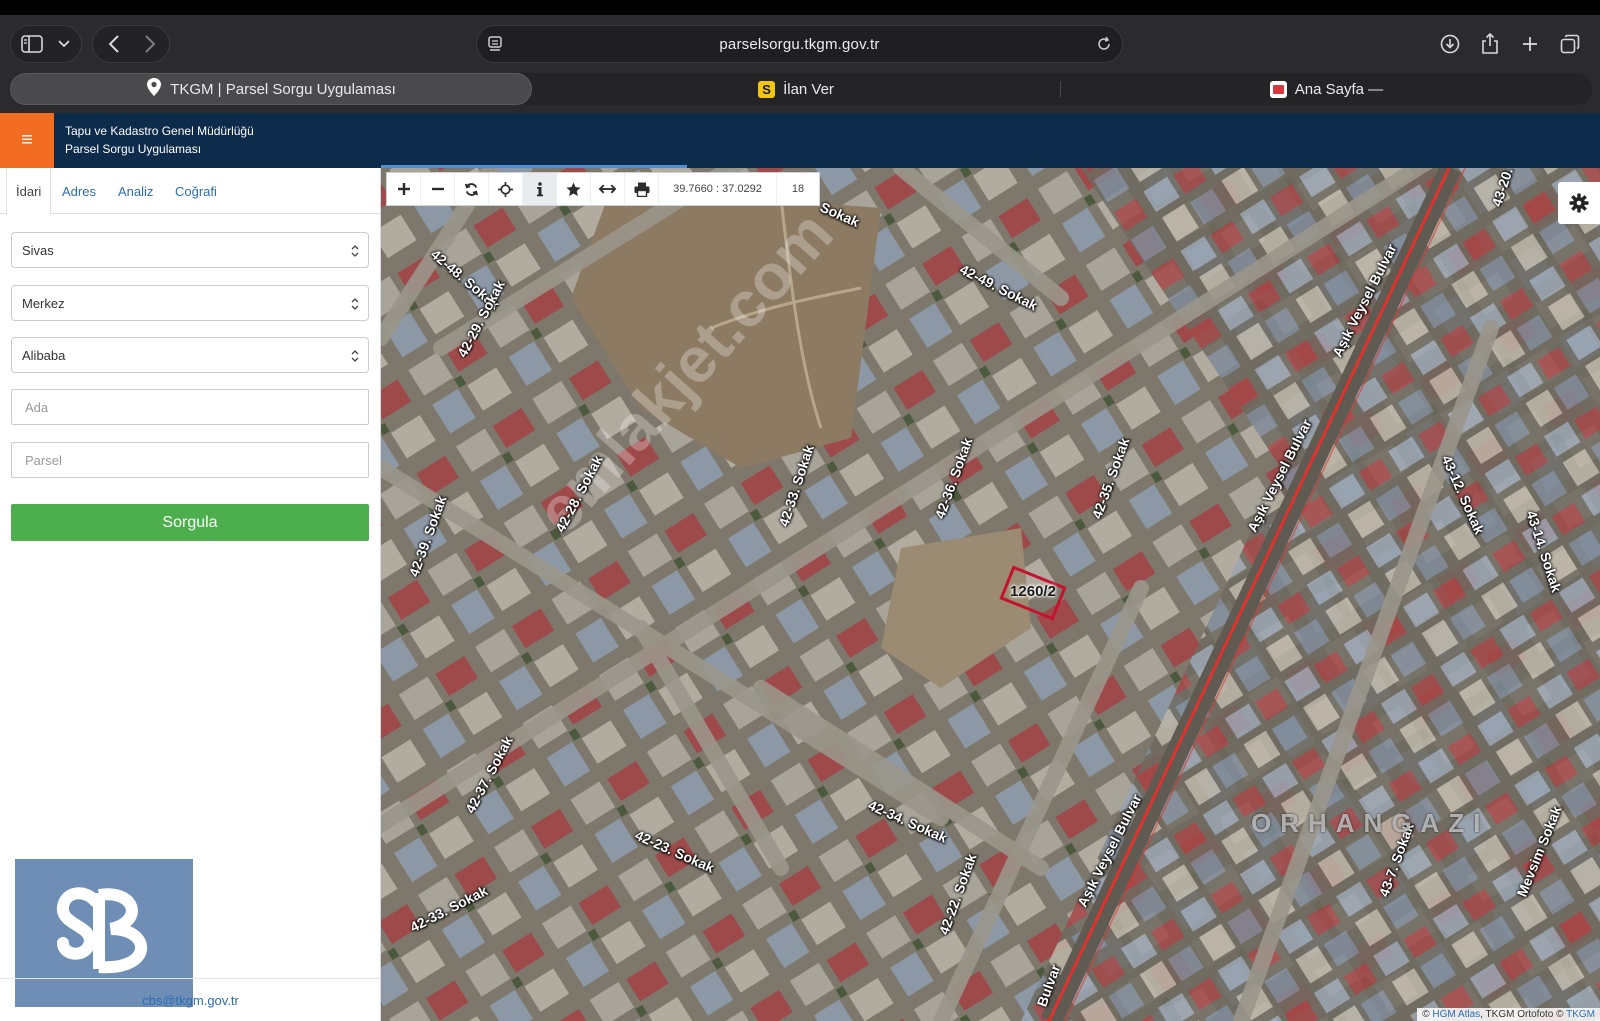 The image size is (1600, 1021). I want to click on zoom-out-icon, so click(438, 189).